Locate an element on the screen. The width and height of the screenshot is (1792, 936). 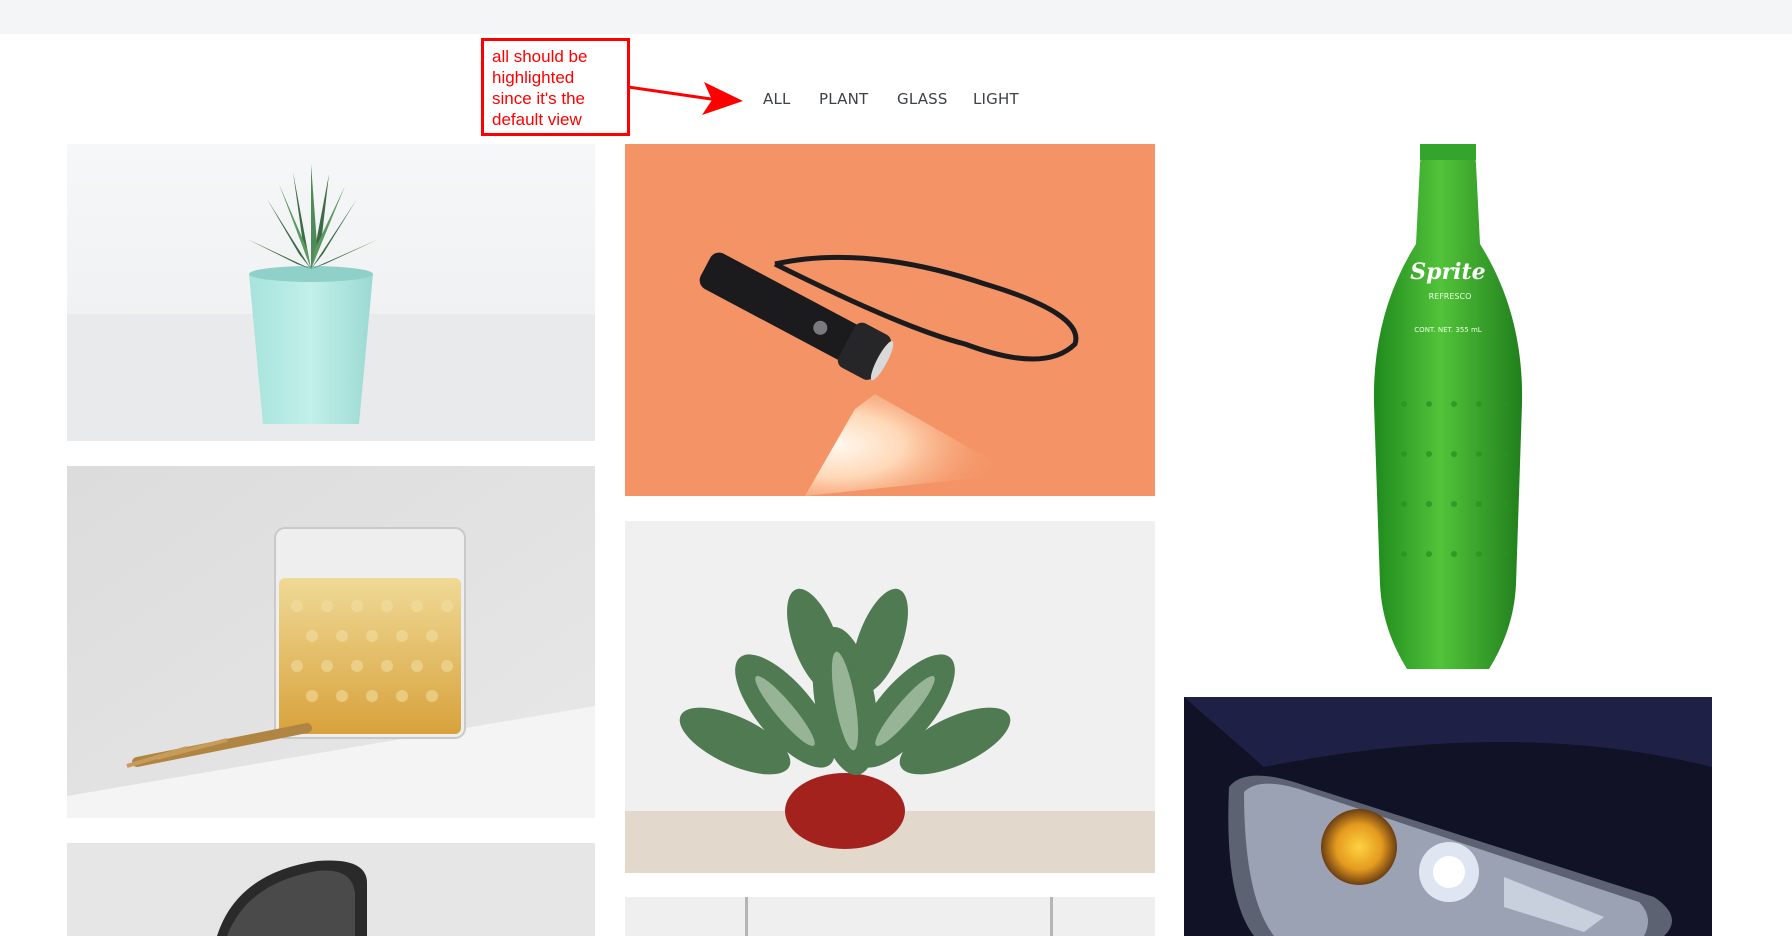
annotation-line: all should be is located at coordinates (540, 56).